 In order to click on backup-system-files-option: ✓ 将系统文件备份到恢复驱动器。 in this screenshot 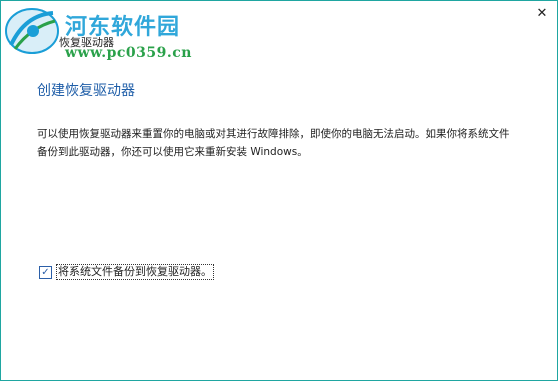, I will do `click(126, 272)`.